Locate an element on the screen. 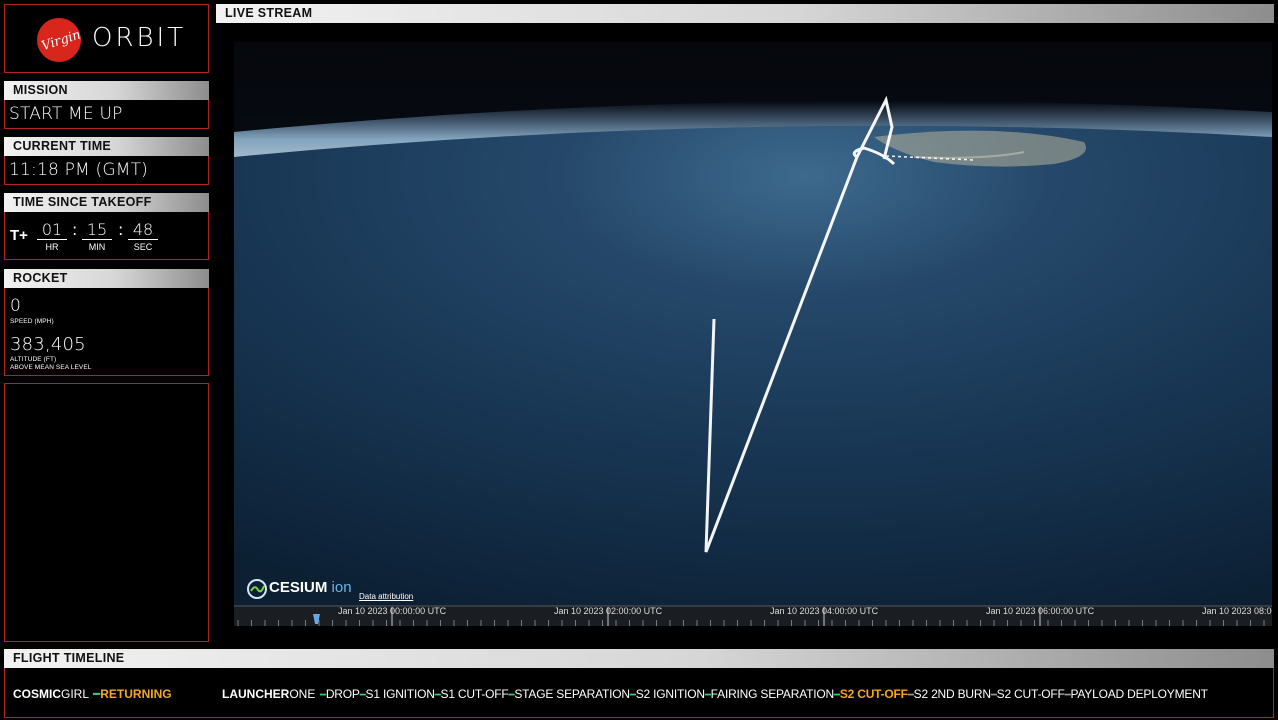 The height and width of the screenshot is (720, 1278). since-takeoff-header: TIME SINCE TAKEOFF is located at coordinates (106, 202).